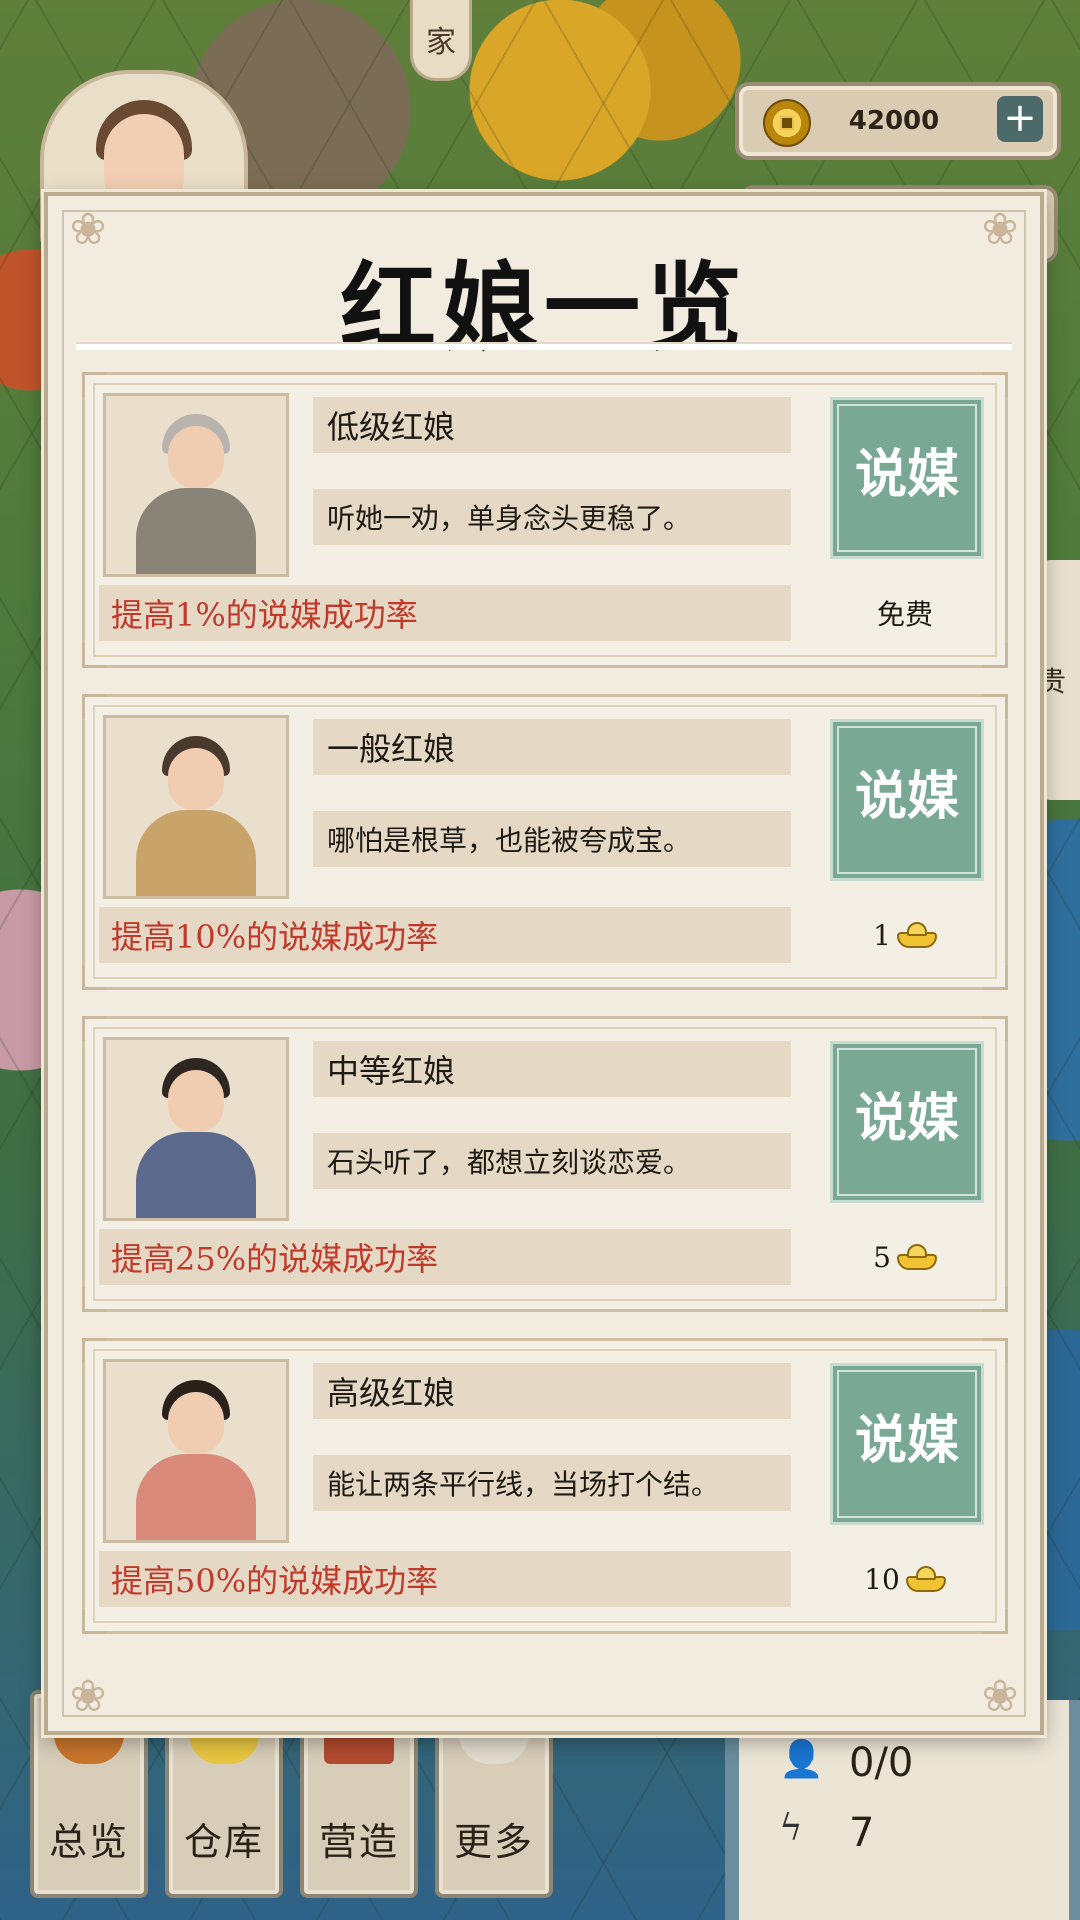 Image resolution: width=1080 pixels, height=1920 pixels. What do you see at coordinates (787, 123) in the screenshot?
I see `copper-coin-icon` at bounding box center [787, 123].